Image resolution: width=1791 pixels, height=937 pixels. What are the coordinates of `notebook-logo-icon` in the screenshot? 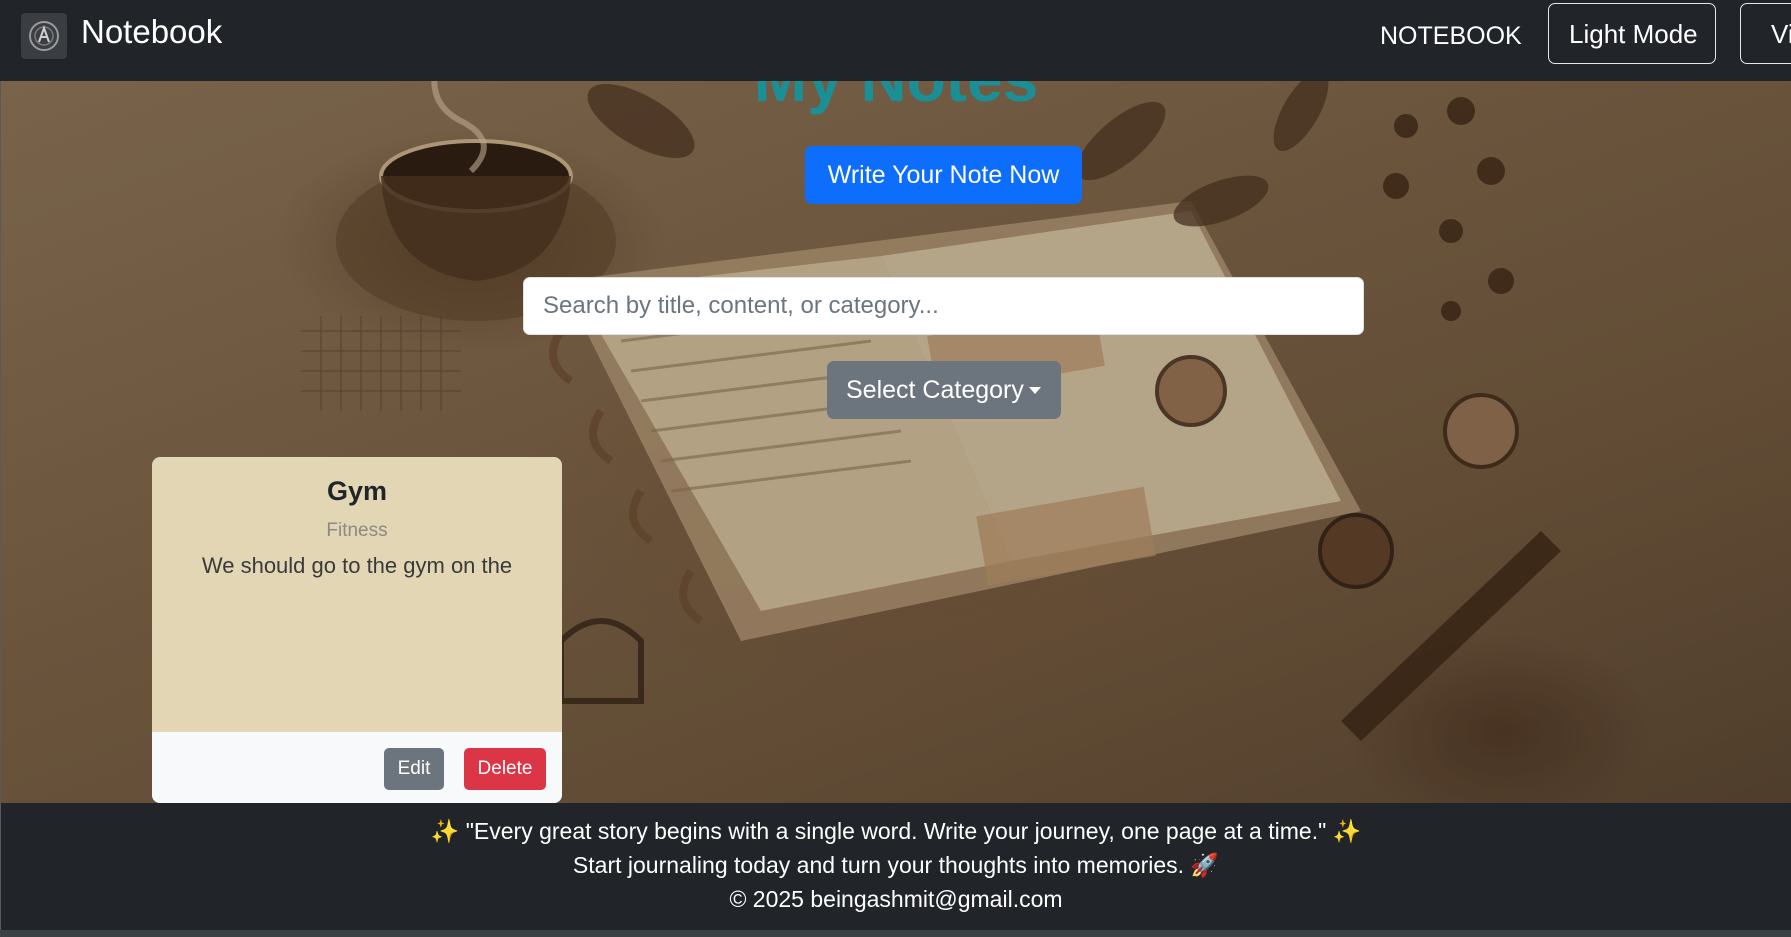 It's located at (44, 36).